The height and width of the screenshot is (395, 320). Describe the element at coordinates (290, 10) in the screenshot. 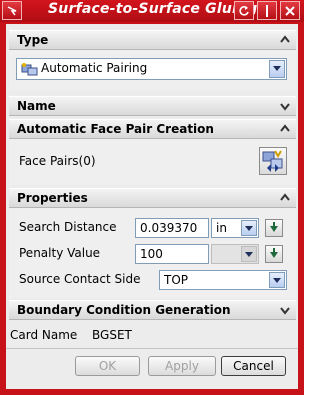

I see `close-icon` at that location.